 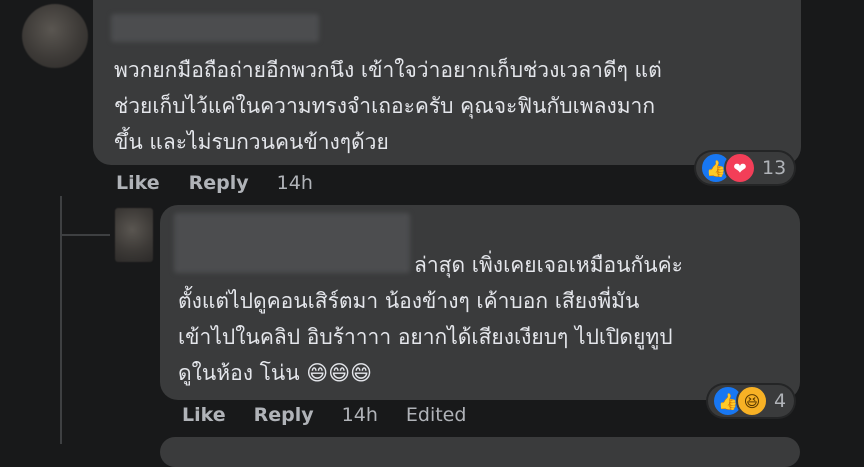 What do you see at coordinates (85, 235) in the screenshot?
I see `thread-line-branch` at bounding box center [85, 235].